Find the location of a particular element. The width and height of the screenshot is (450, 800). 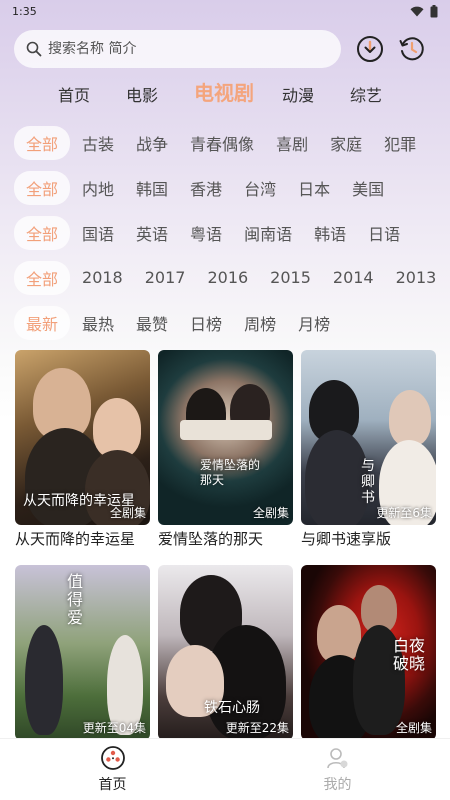

year-chip: 2016 is located at coordinates (227, 277).